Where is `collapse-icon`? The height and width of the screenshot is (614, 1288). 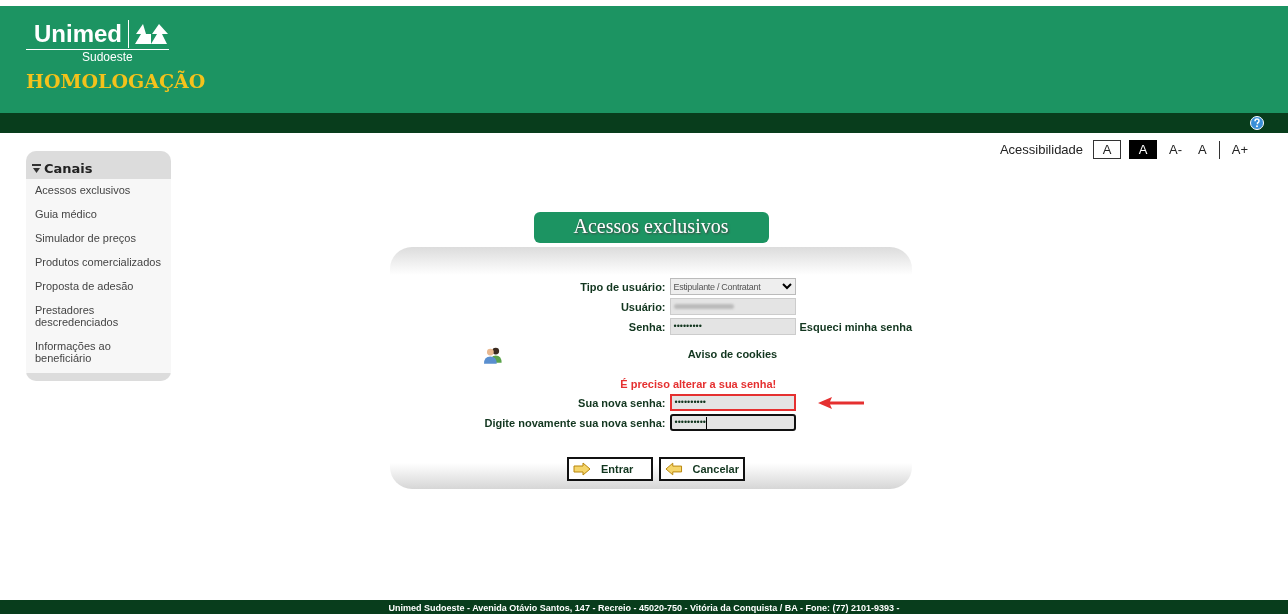 collapse-icon is located at coordinates (36, 168).